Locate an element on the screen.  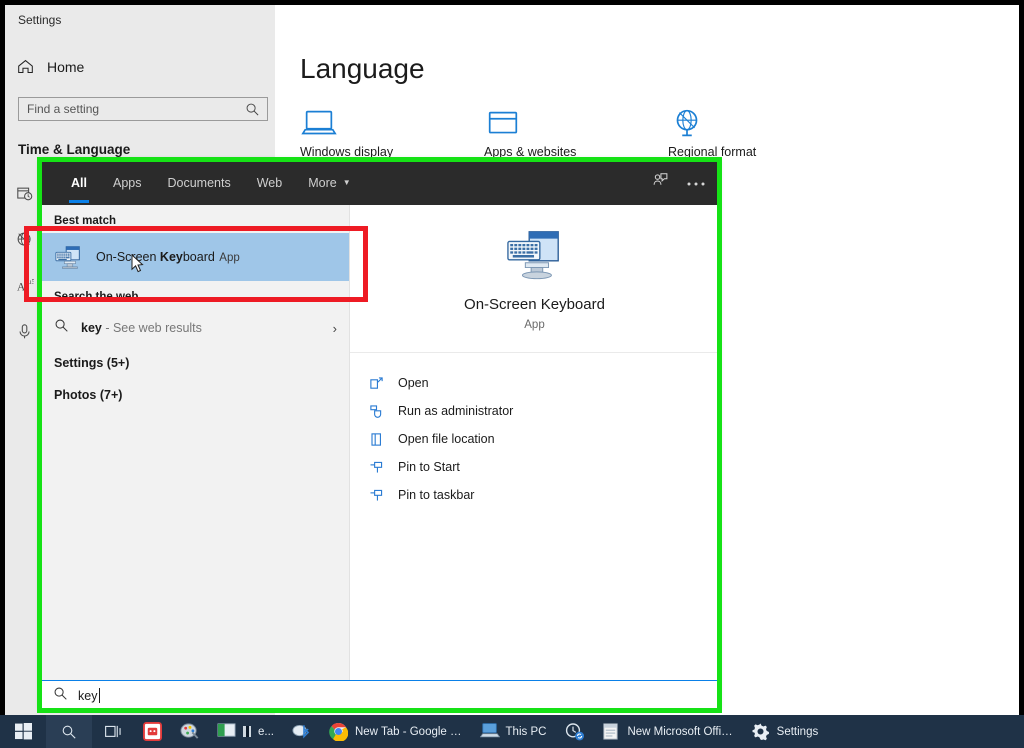
group-label-best-match: Best match is located at coordinates (85, 221).